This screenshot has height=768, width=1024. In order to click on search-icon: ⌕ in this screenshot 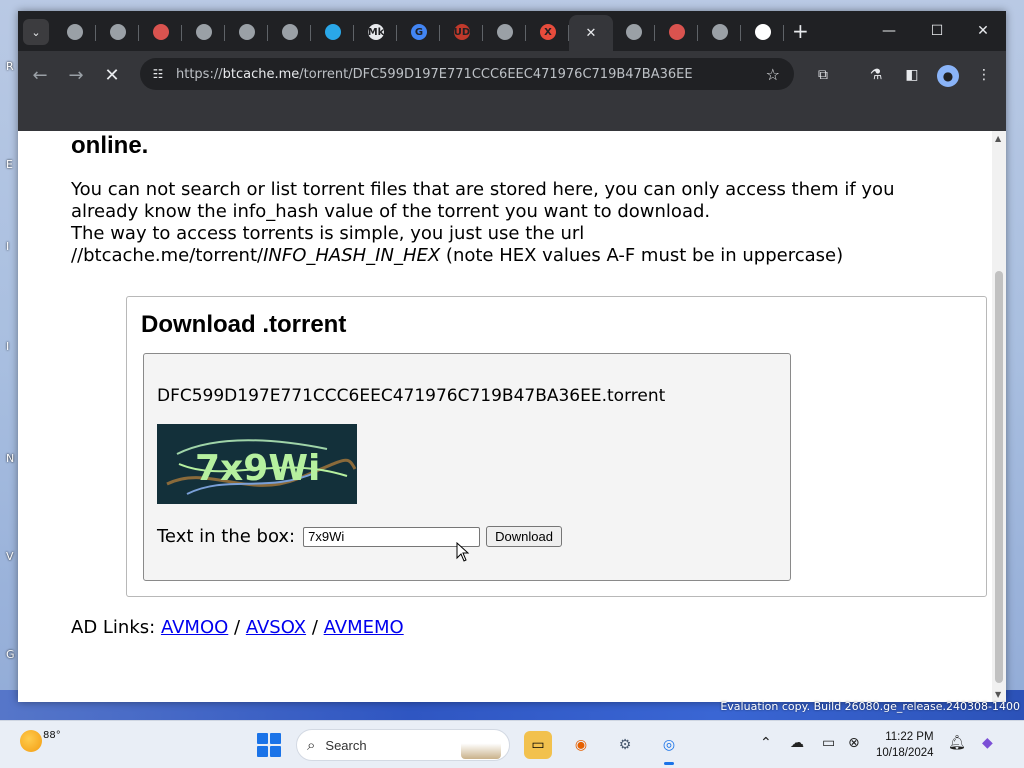, I will do `click(311, 745)`.